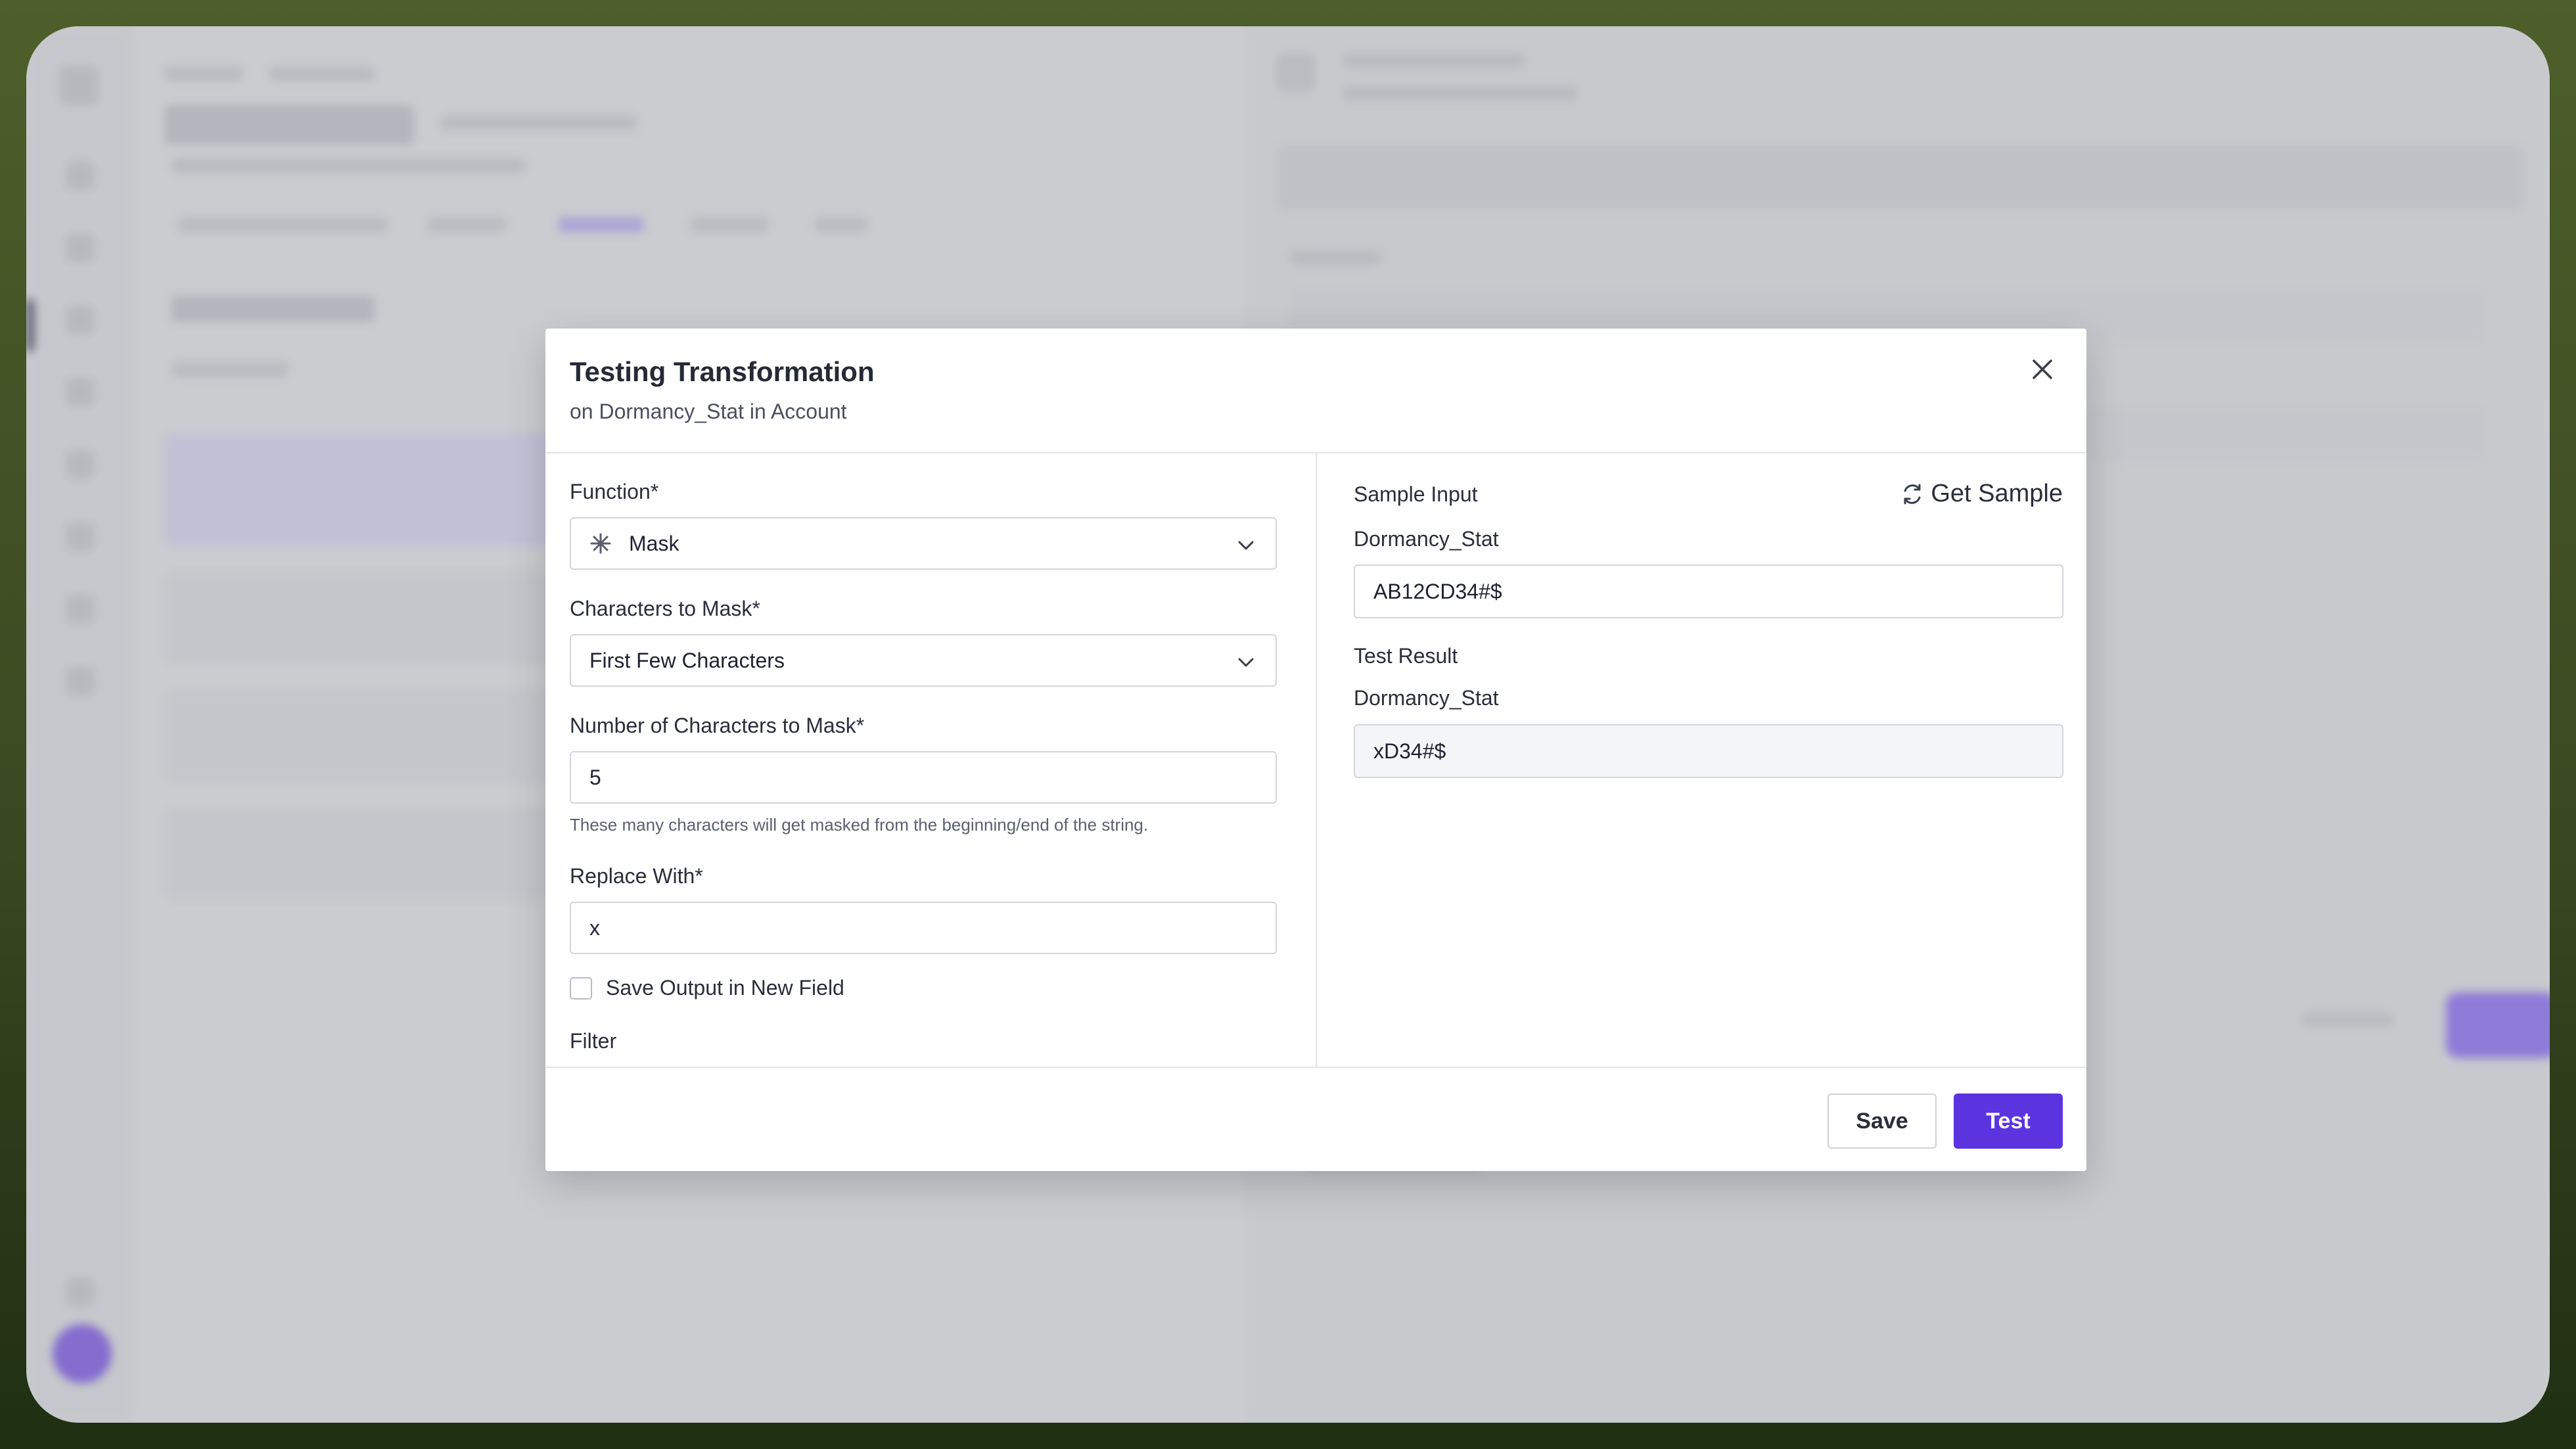 The height and width of the screenshot is (1449, 2576). Describe the element at coordinates (923, 777) in the screenshot. I see `number-of-characters-input: 5` at that location.